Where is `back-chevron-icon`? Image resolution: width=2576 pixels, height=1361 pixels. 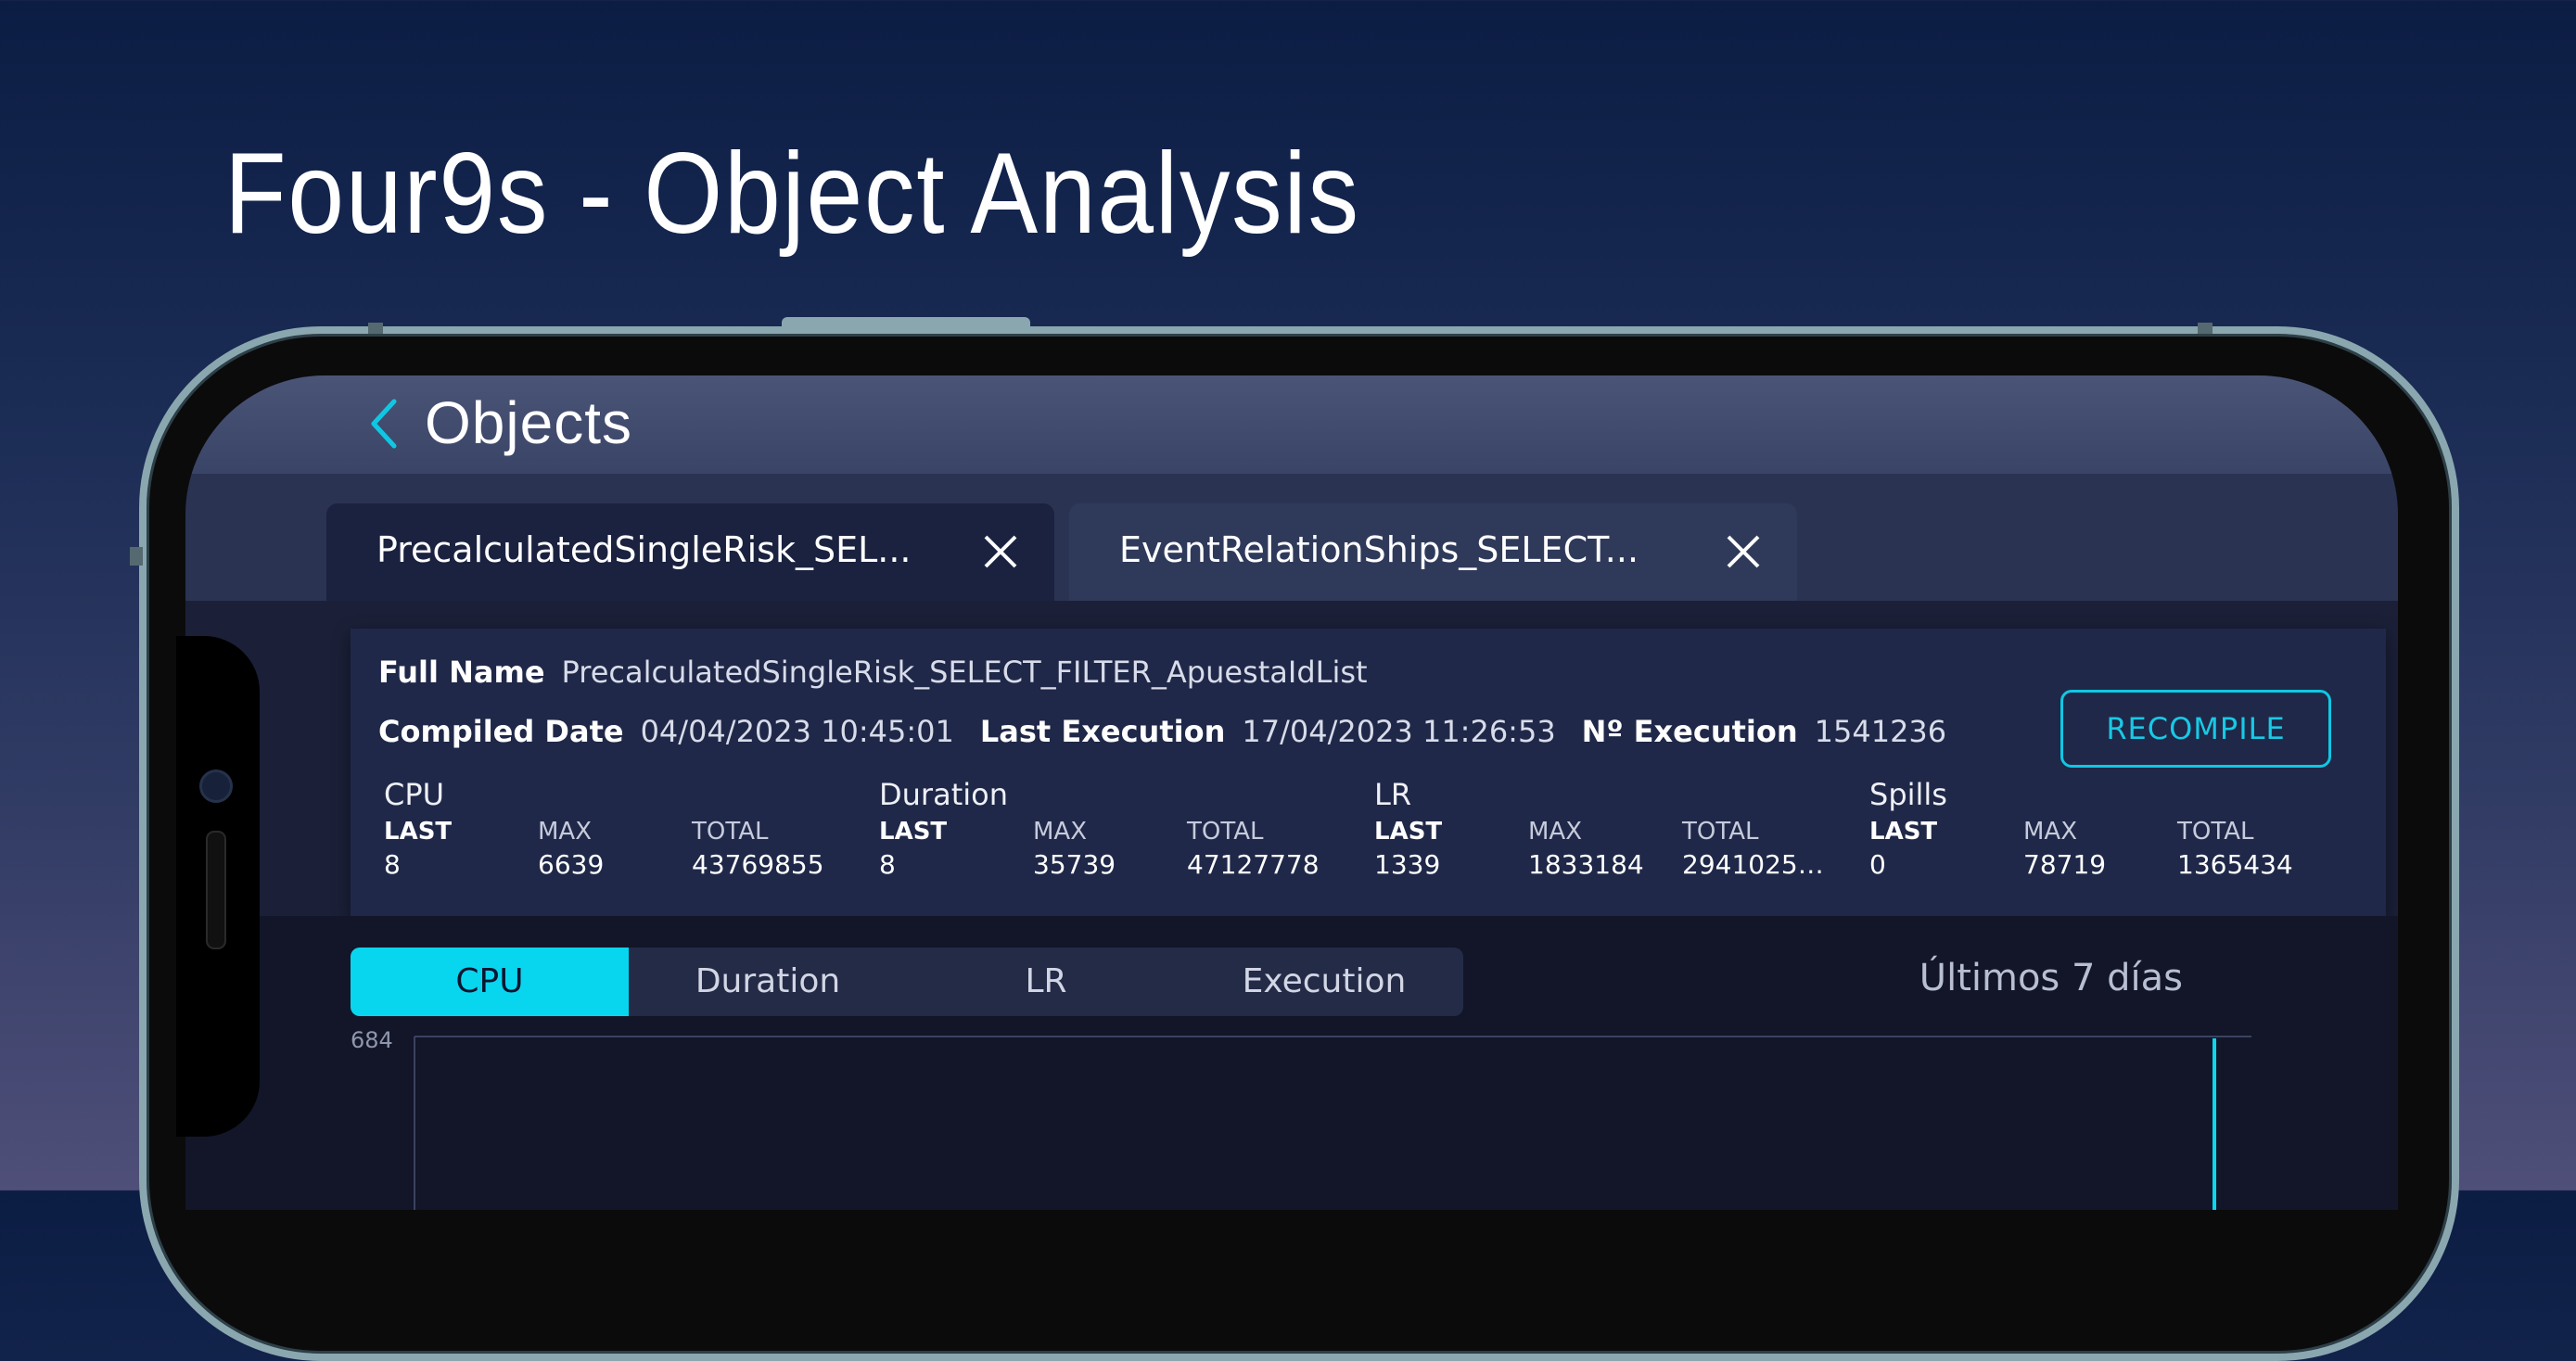
back-chevron-icon is located at coordinates (385, 424).